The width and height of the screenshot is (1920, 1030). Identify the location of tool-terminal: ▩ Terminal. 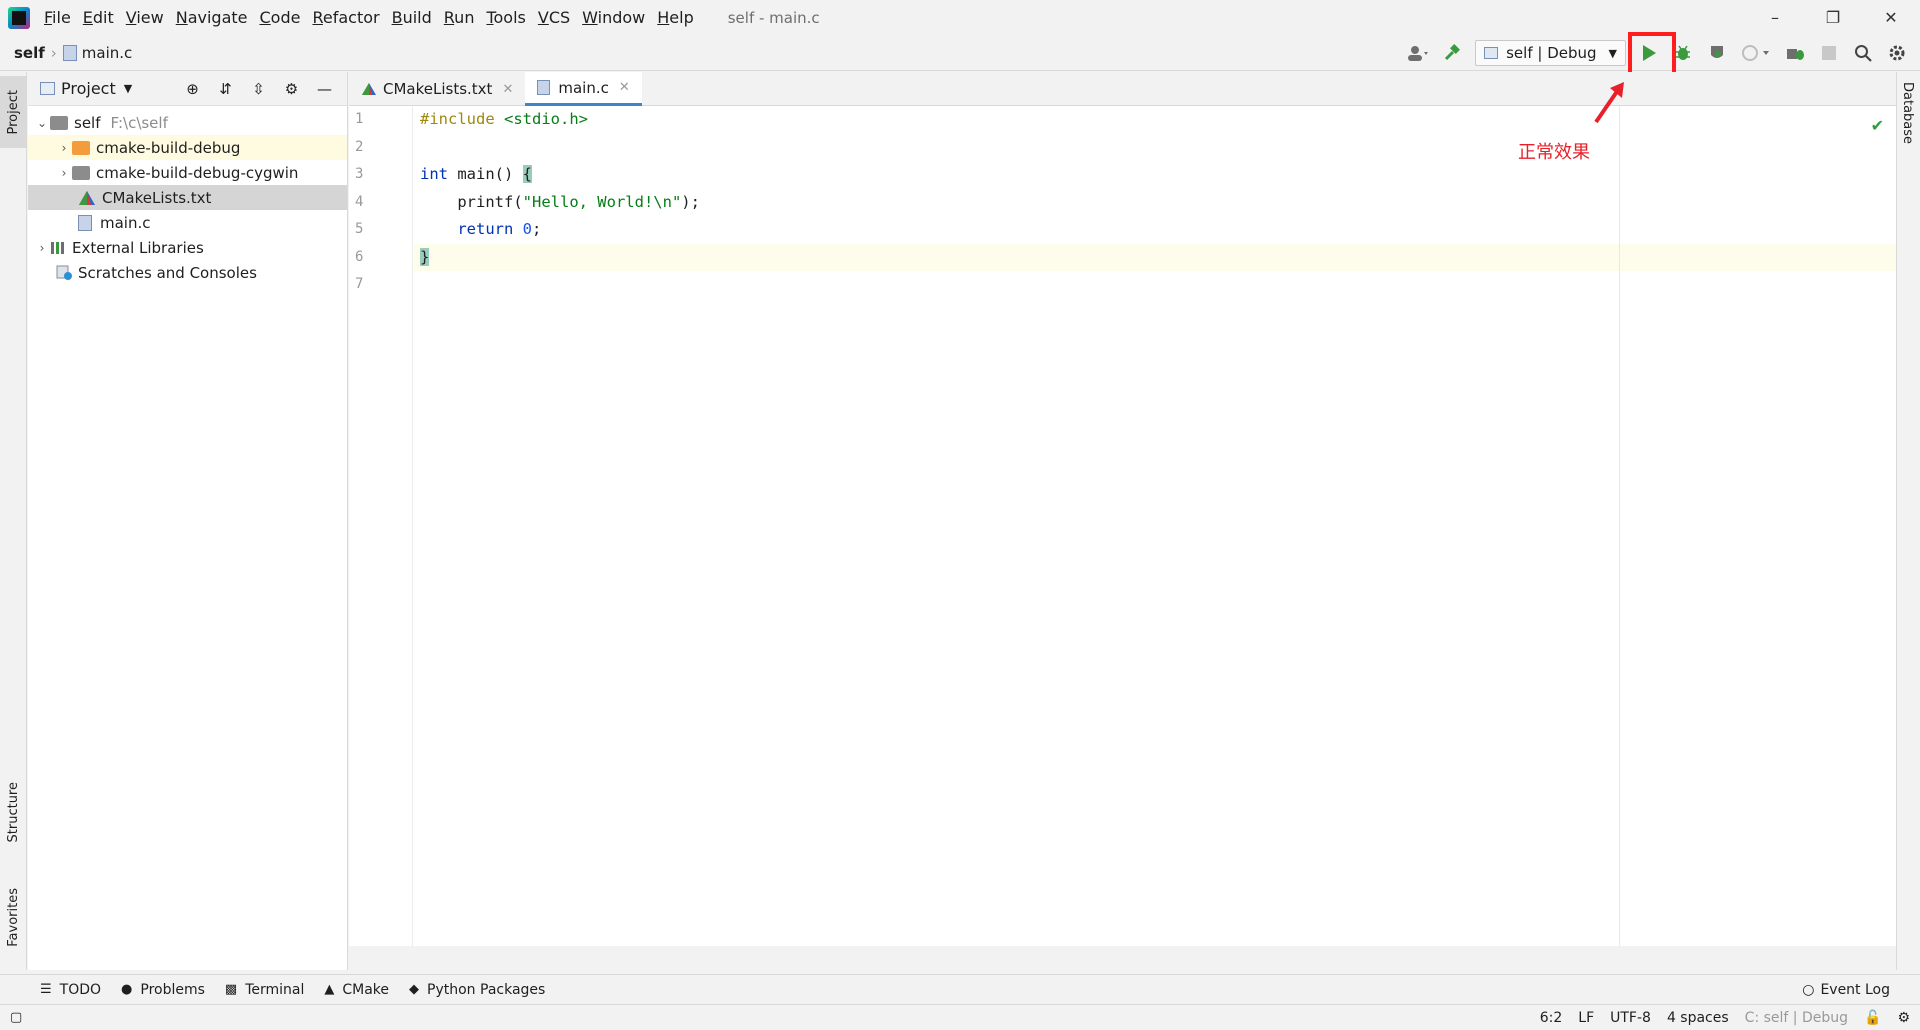
(264, 990).